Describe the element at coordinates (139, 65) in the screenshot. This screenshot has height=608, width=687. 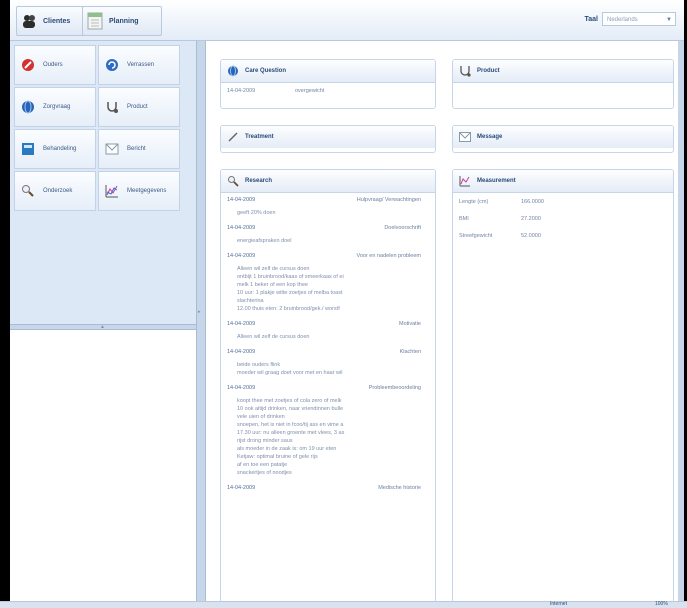
I see `menu-verrassen-button: Verrassen` at that location.